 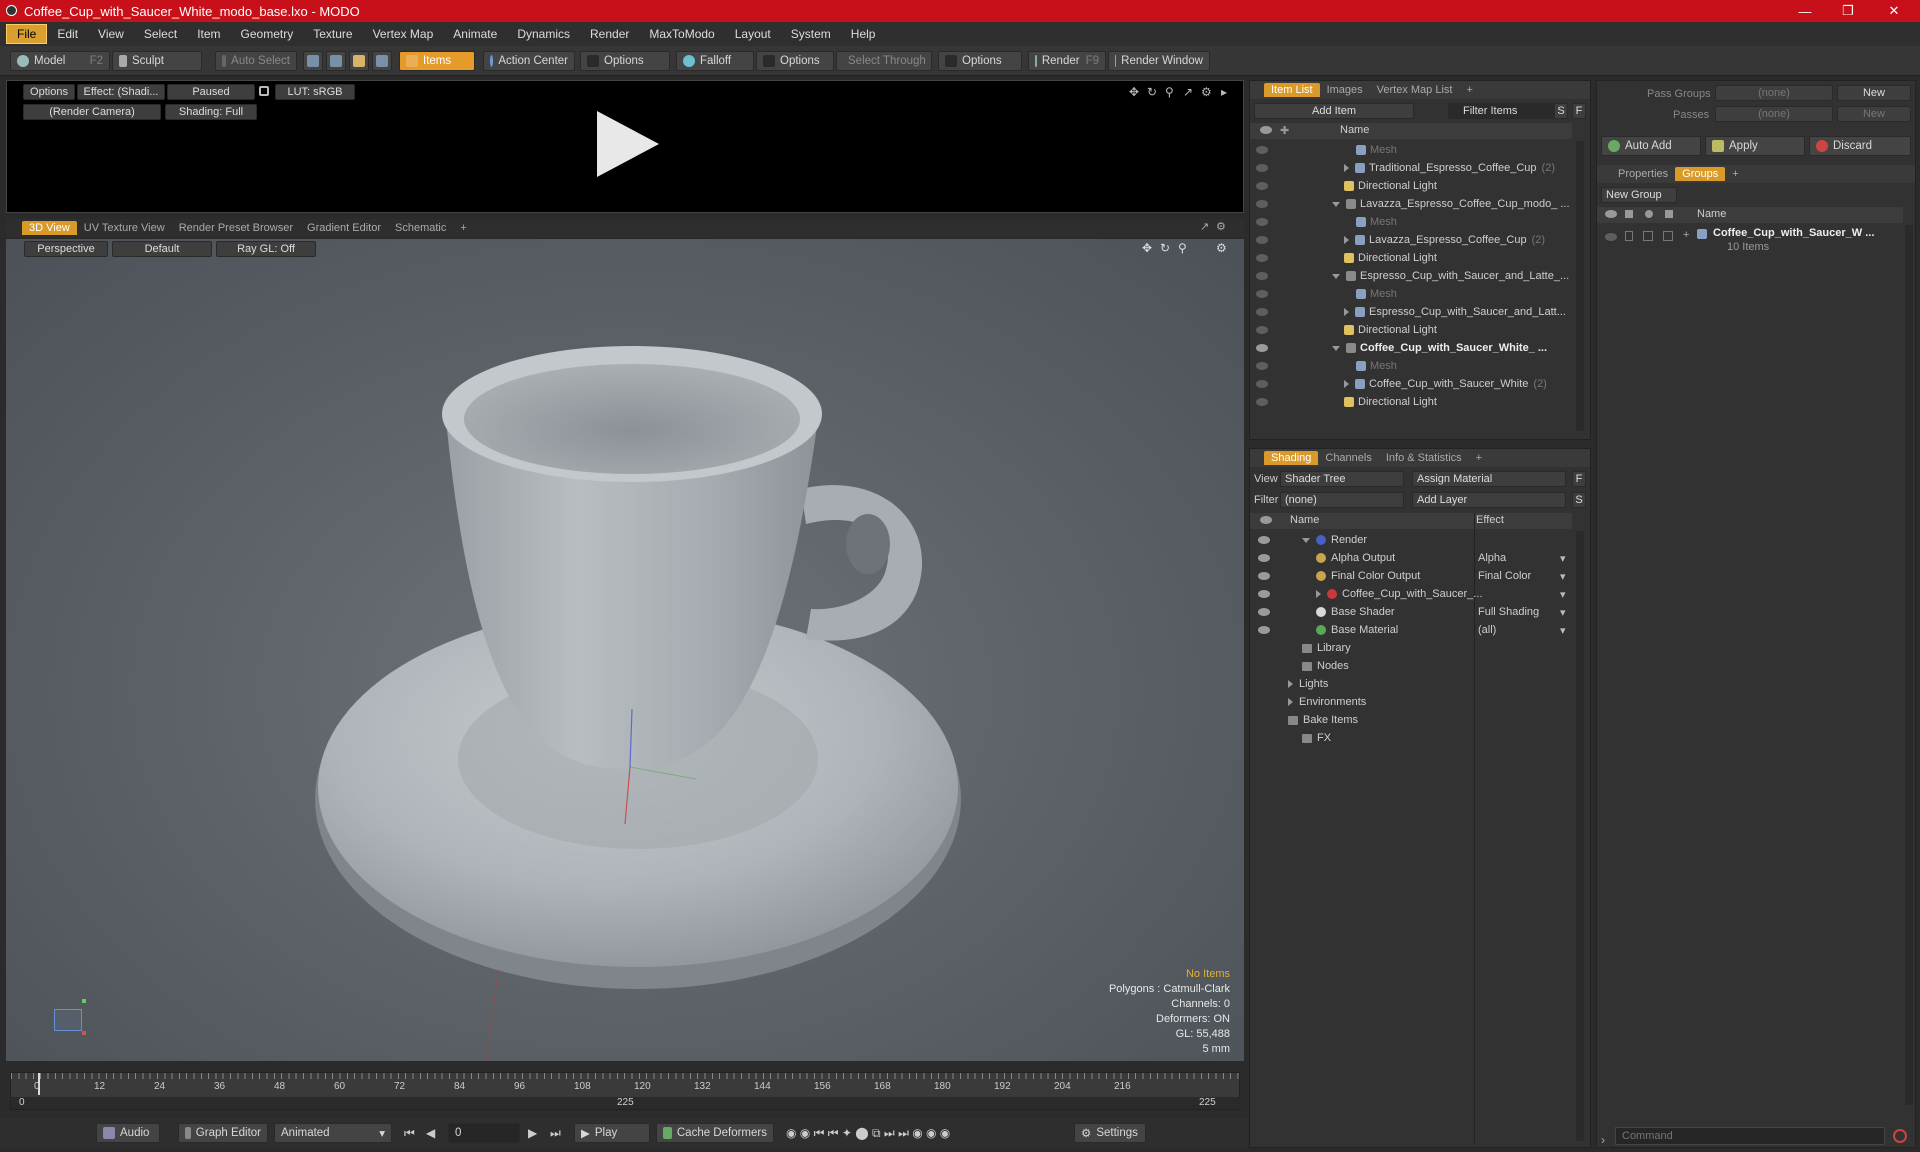 What do you see at coordinates (1580, 286) in the screenshot?
I see `item-list-scrollbar` at bounding box center [1580, 286].